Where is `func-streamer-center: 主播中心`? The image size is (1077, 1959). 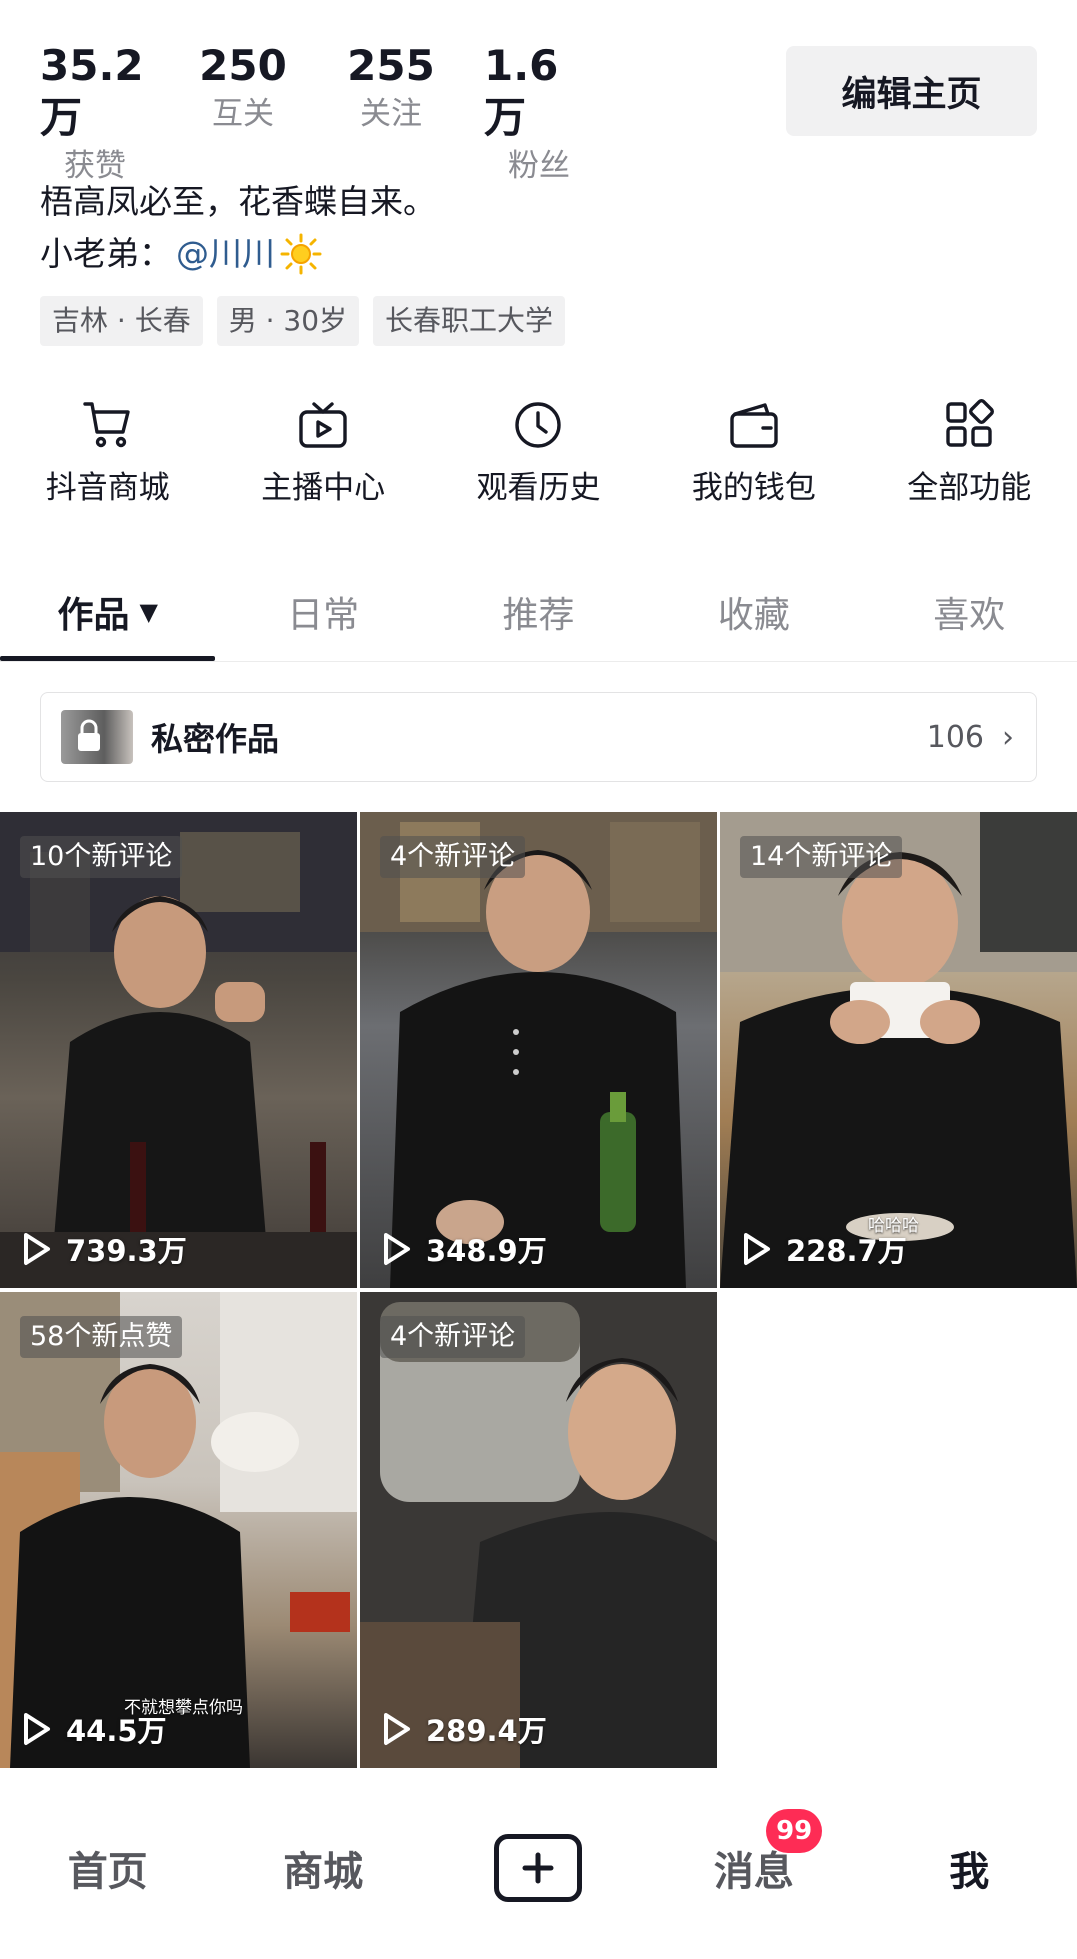 func-streamer-center: 主播中心 is located at coordinates (322, 453).